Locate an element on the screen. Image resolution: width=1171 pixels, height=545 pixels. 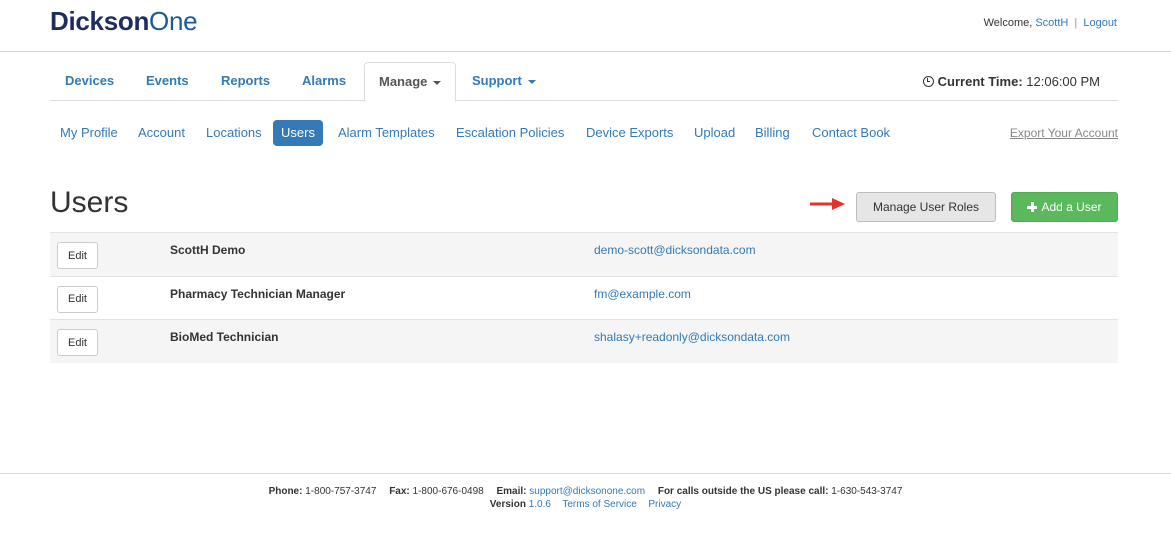
user-name: ScottH Demo is located at coordinates (208, 250).